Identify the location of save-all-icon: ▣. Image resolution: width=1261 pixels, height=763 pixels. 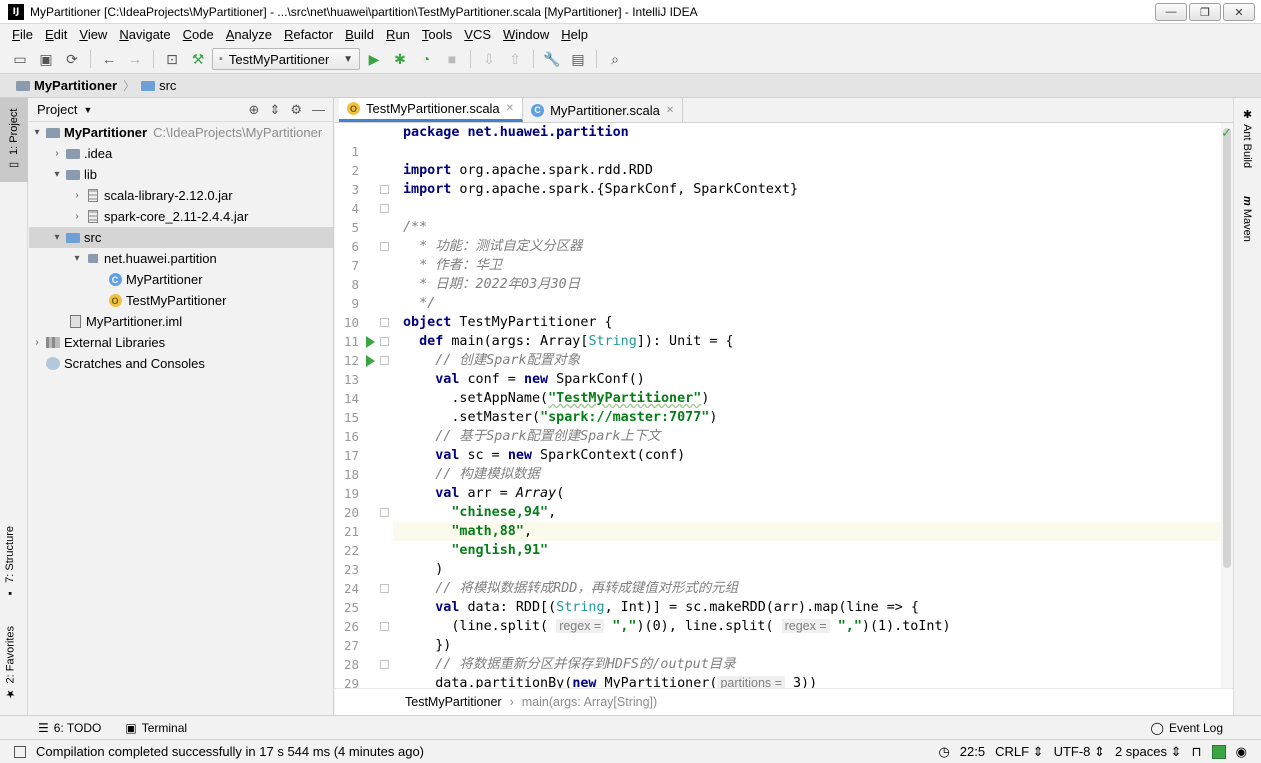
(46, 59).